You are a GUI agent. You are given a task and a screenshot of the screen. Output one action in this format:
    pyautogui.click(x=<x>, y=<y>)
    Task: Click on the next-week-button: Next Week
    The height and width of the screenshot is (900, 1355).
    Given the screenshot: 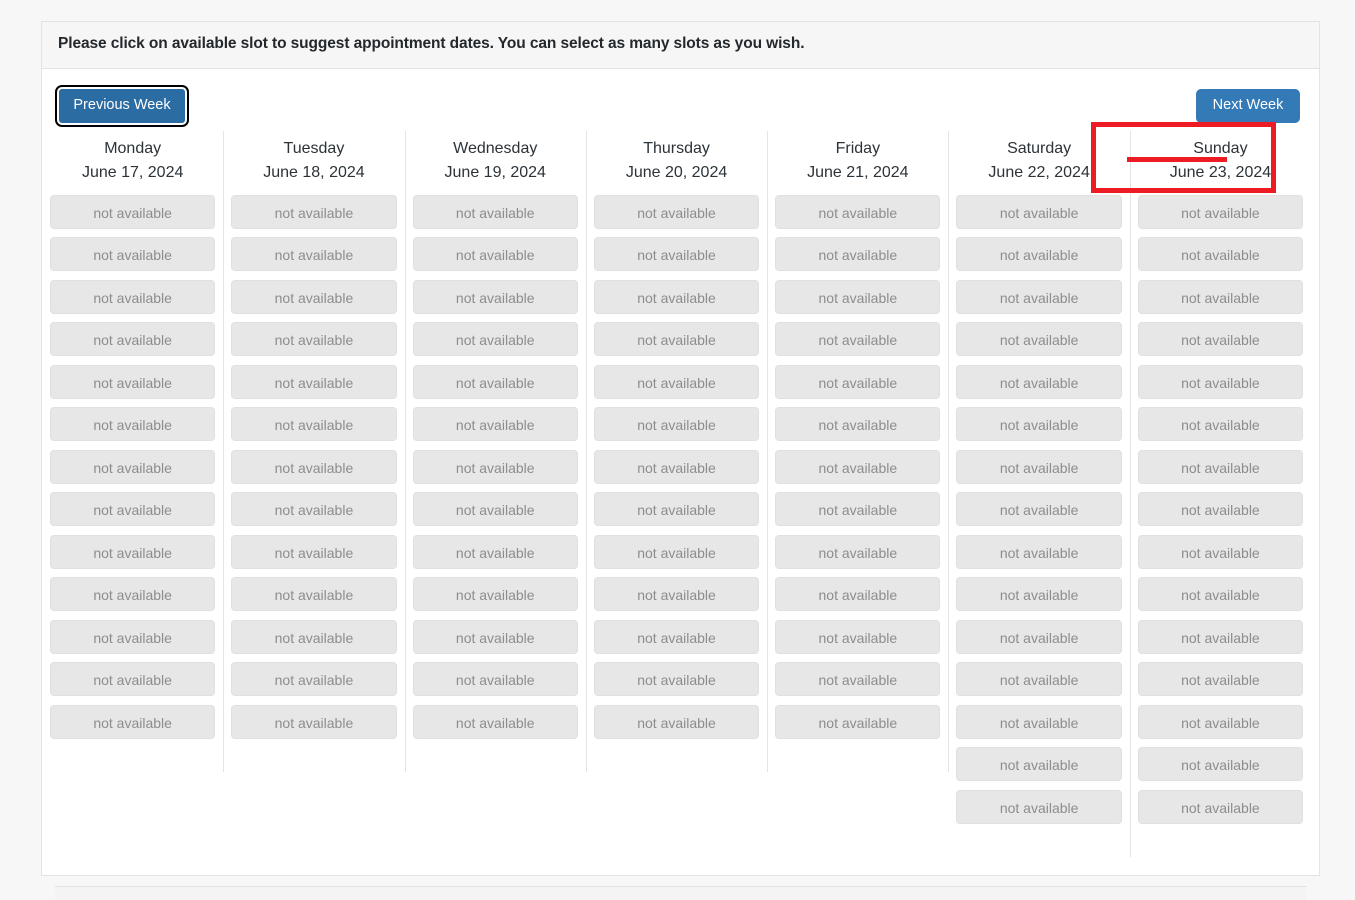 What is the action you would take?
    pyautogui.click(x=1248, y=105)
    